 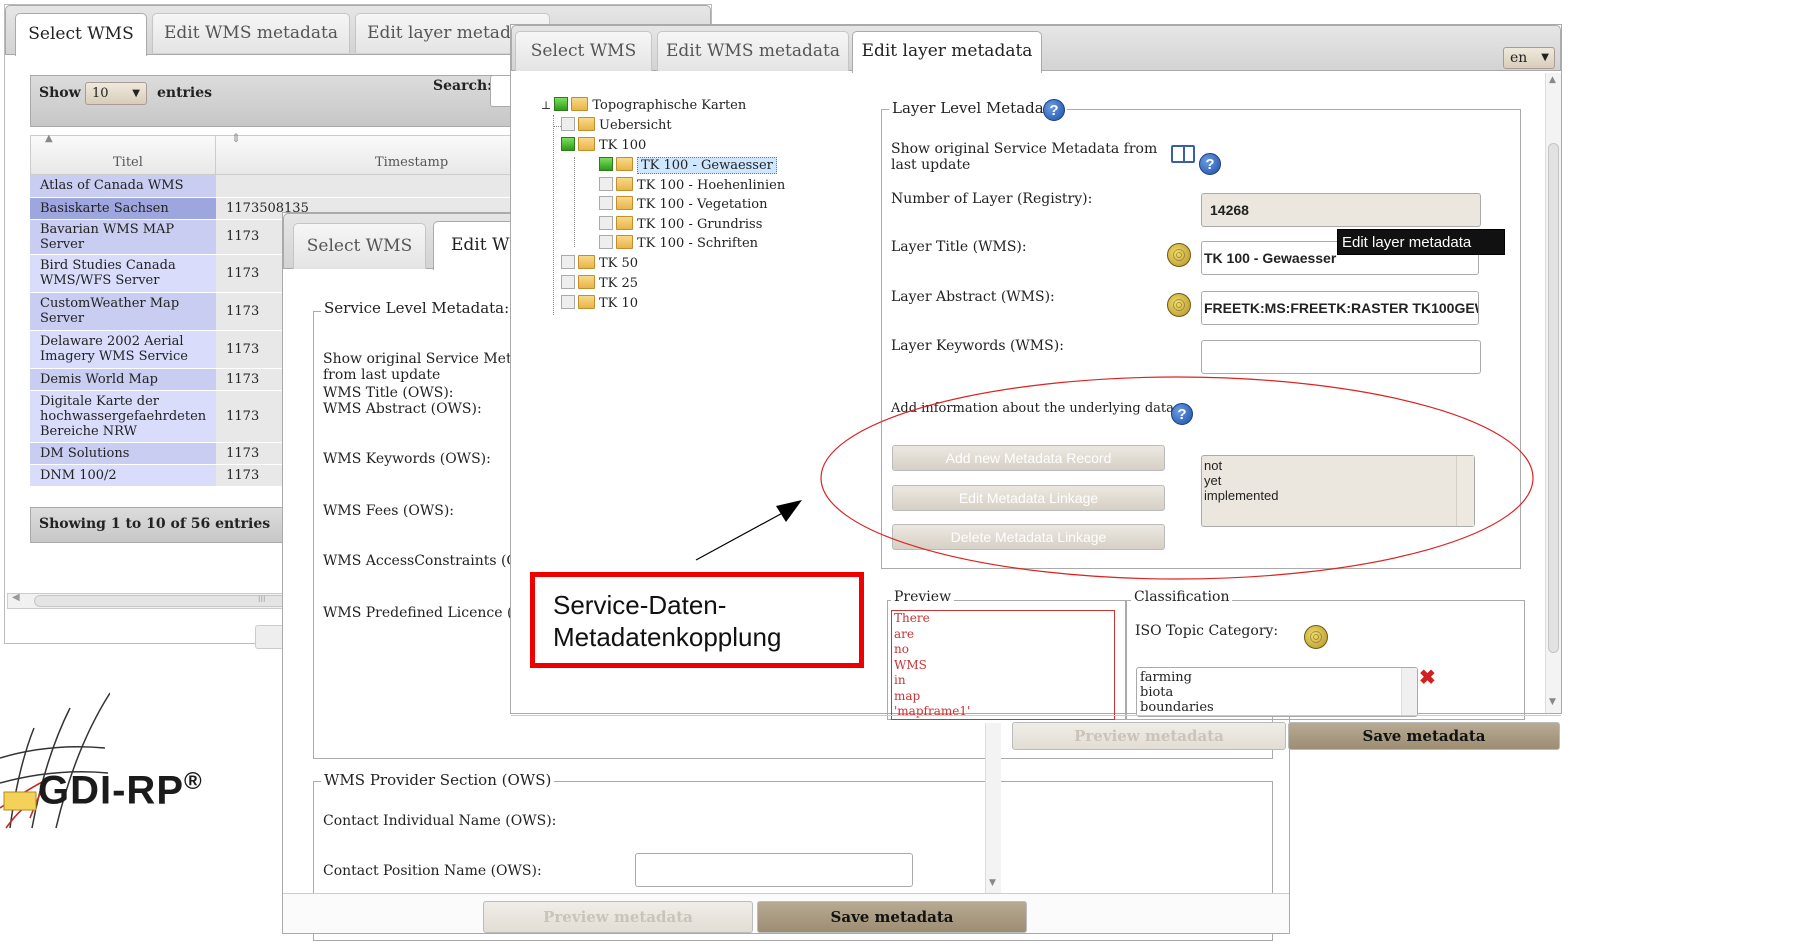 What do you see at coordinates (667, 637) in the screenshot?
I see `callout-line-2: Metadatenkopplung` at bounding box center [667, 637].